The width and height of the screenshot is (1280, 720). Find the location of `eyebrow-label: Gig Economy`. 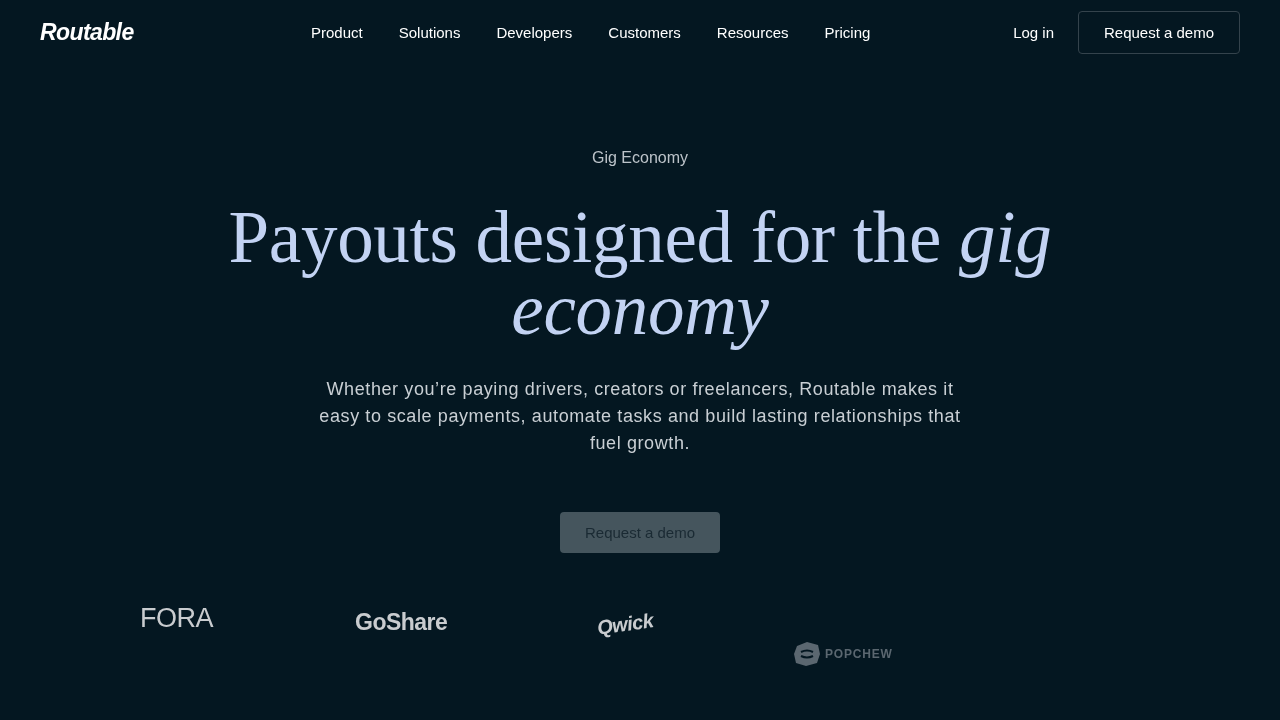

eyebrow-label: Gig Economy is located at coordinates (639, 158).